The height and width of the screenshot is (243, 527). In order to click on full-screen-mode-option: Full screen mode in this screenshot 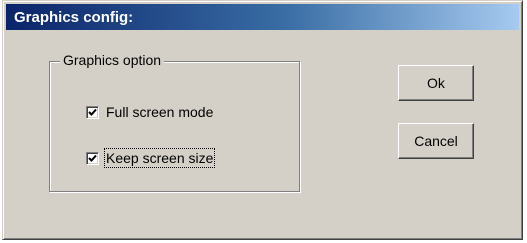, I will do `click(149, 112)`.